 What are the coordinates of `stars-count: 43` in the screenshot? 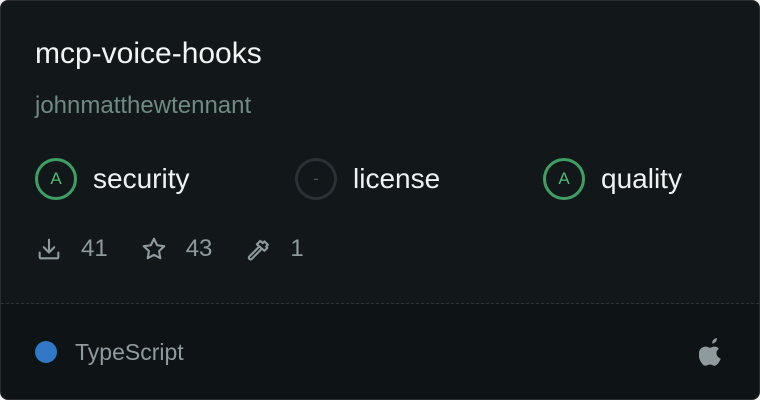 It's located at (199, 248).